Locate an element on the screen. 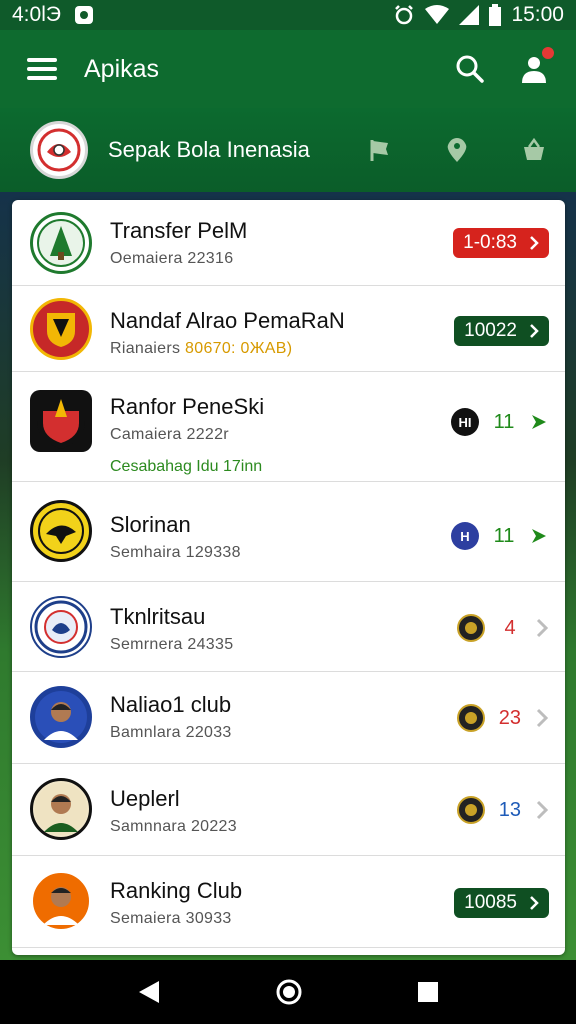  wifi-icon is located at coordinates (437, 14).